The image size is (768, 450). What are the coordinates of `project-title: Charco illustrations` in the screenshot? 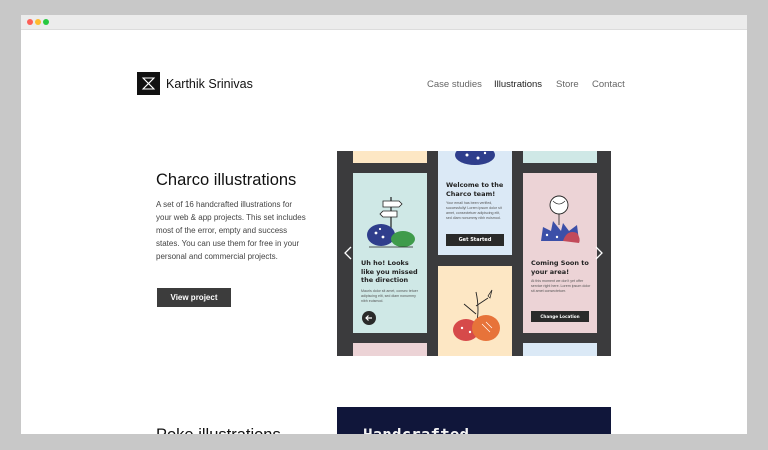 It's located at (226, 180).